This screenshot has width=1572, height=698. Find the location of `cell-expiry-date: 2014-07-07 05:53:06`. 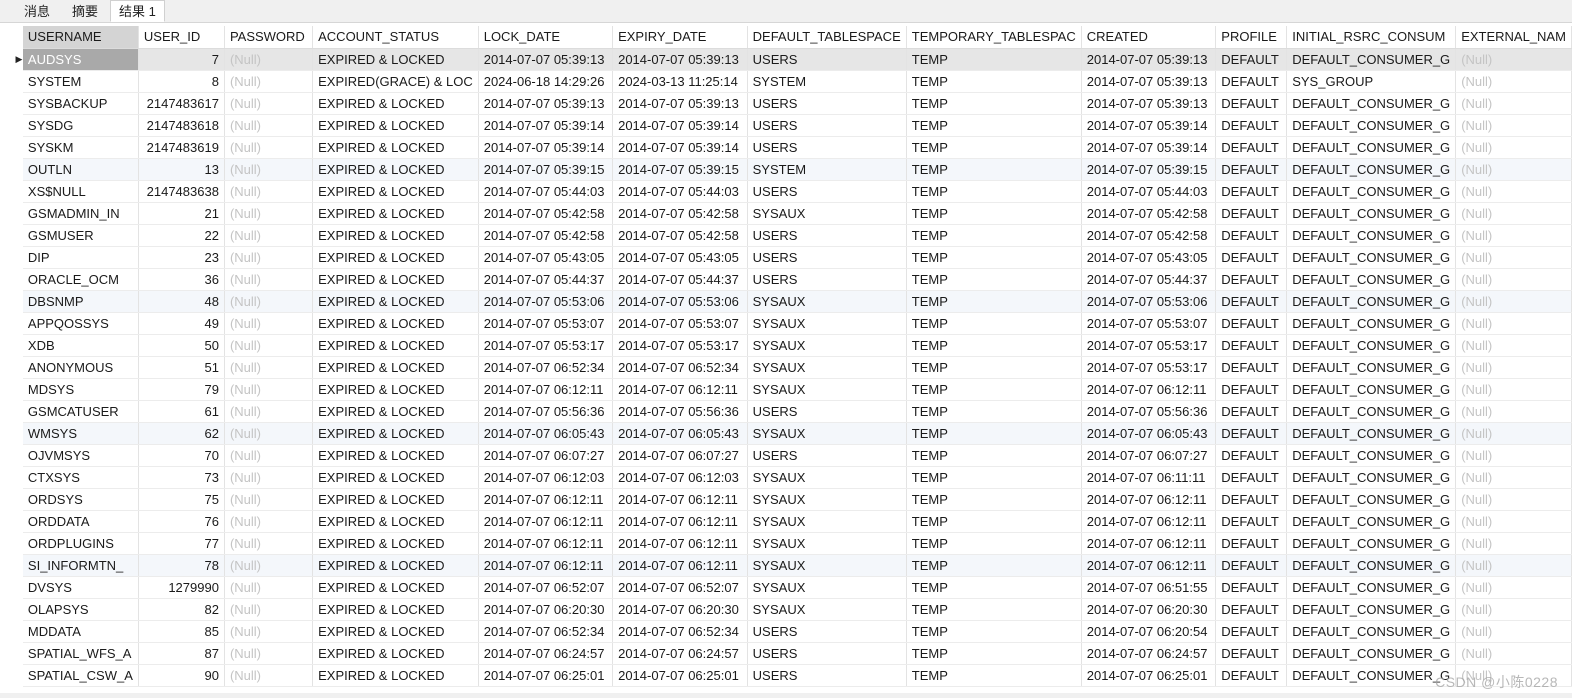

cell-expiry-date: 2014-07-07 05:53:06 is located at coordinates (680, 301).